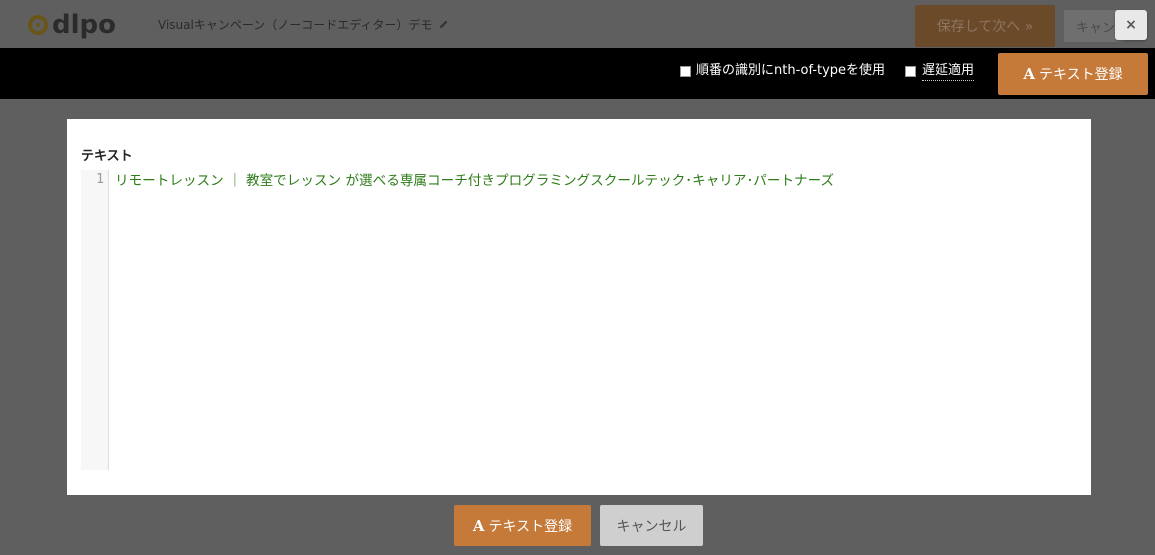 The image size is (1155, 555). I want to click on footer-text-register-button: A テキスト登録, so click(522, 525).